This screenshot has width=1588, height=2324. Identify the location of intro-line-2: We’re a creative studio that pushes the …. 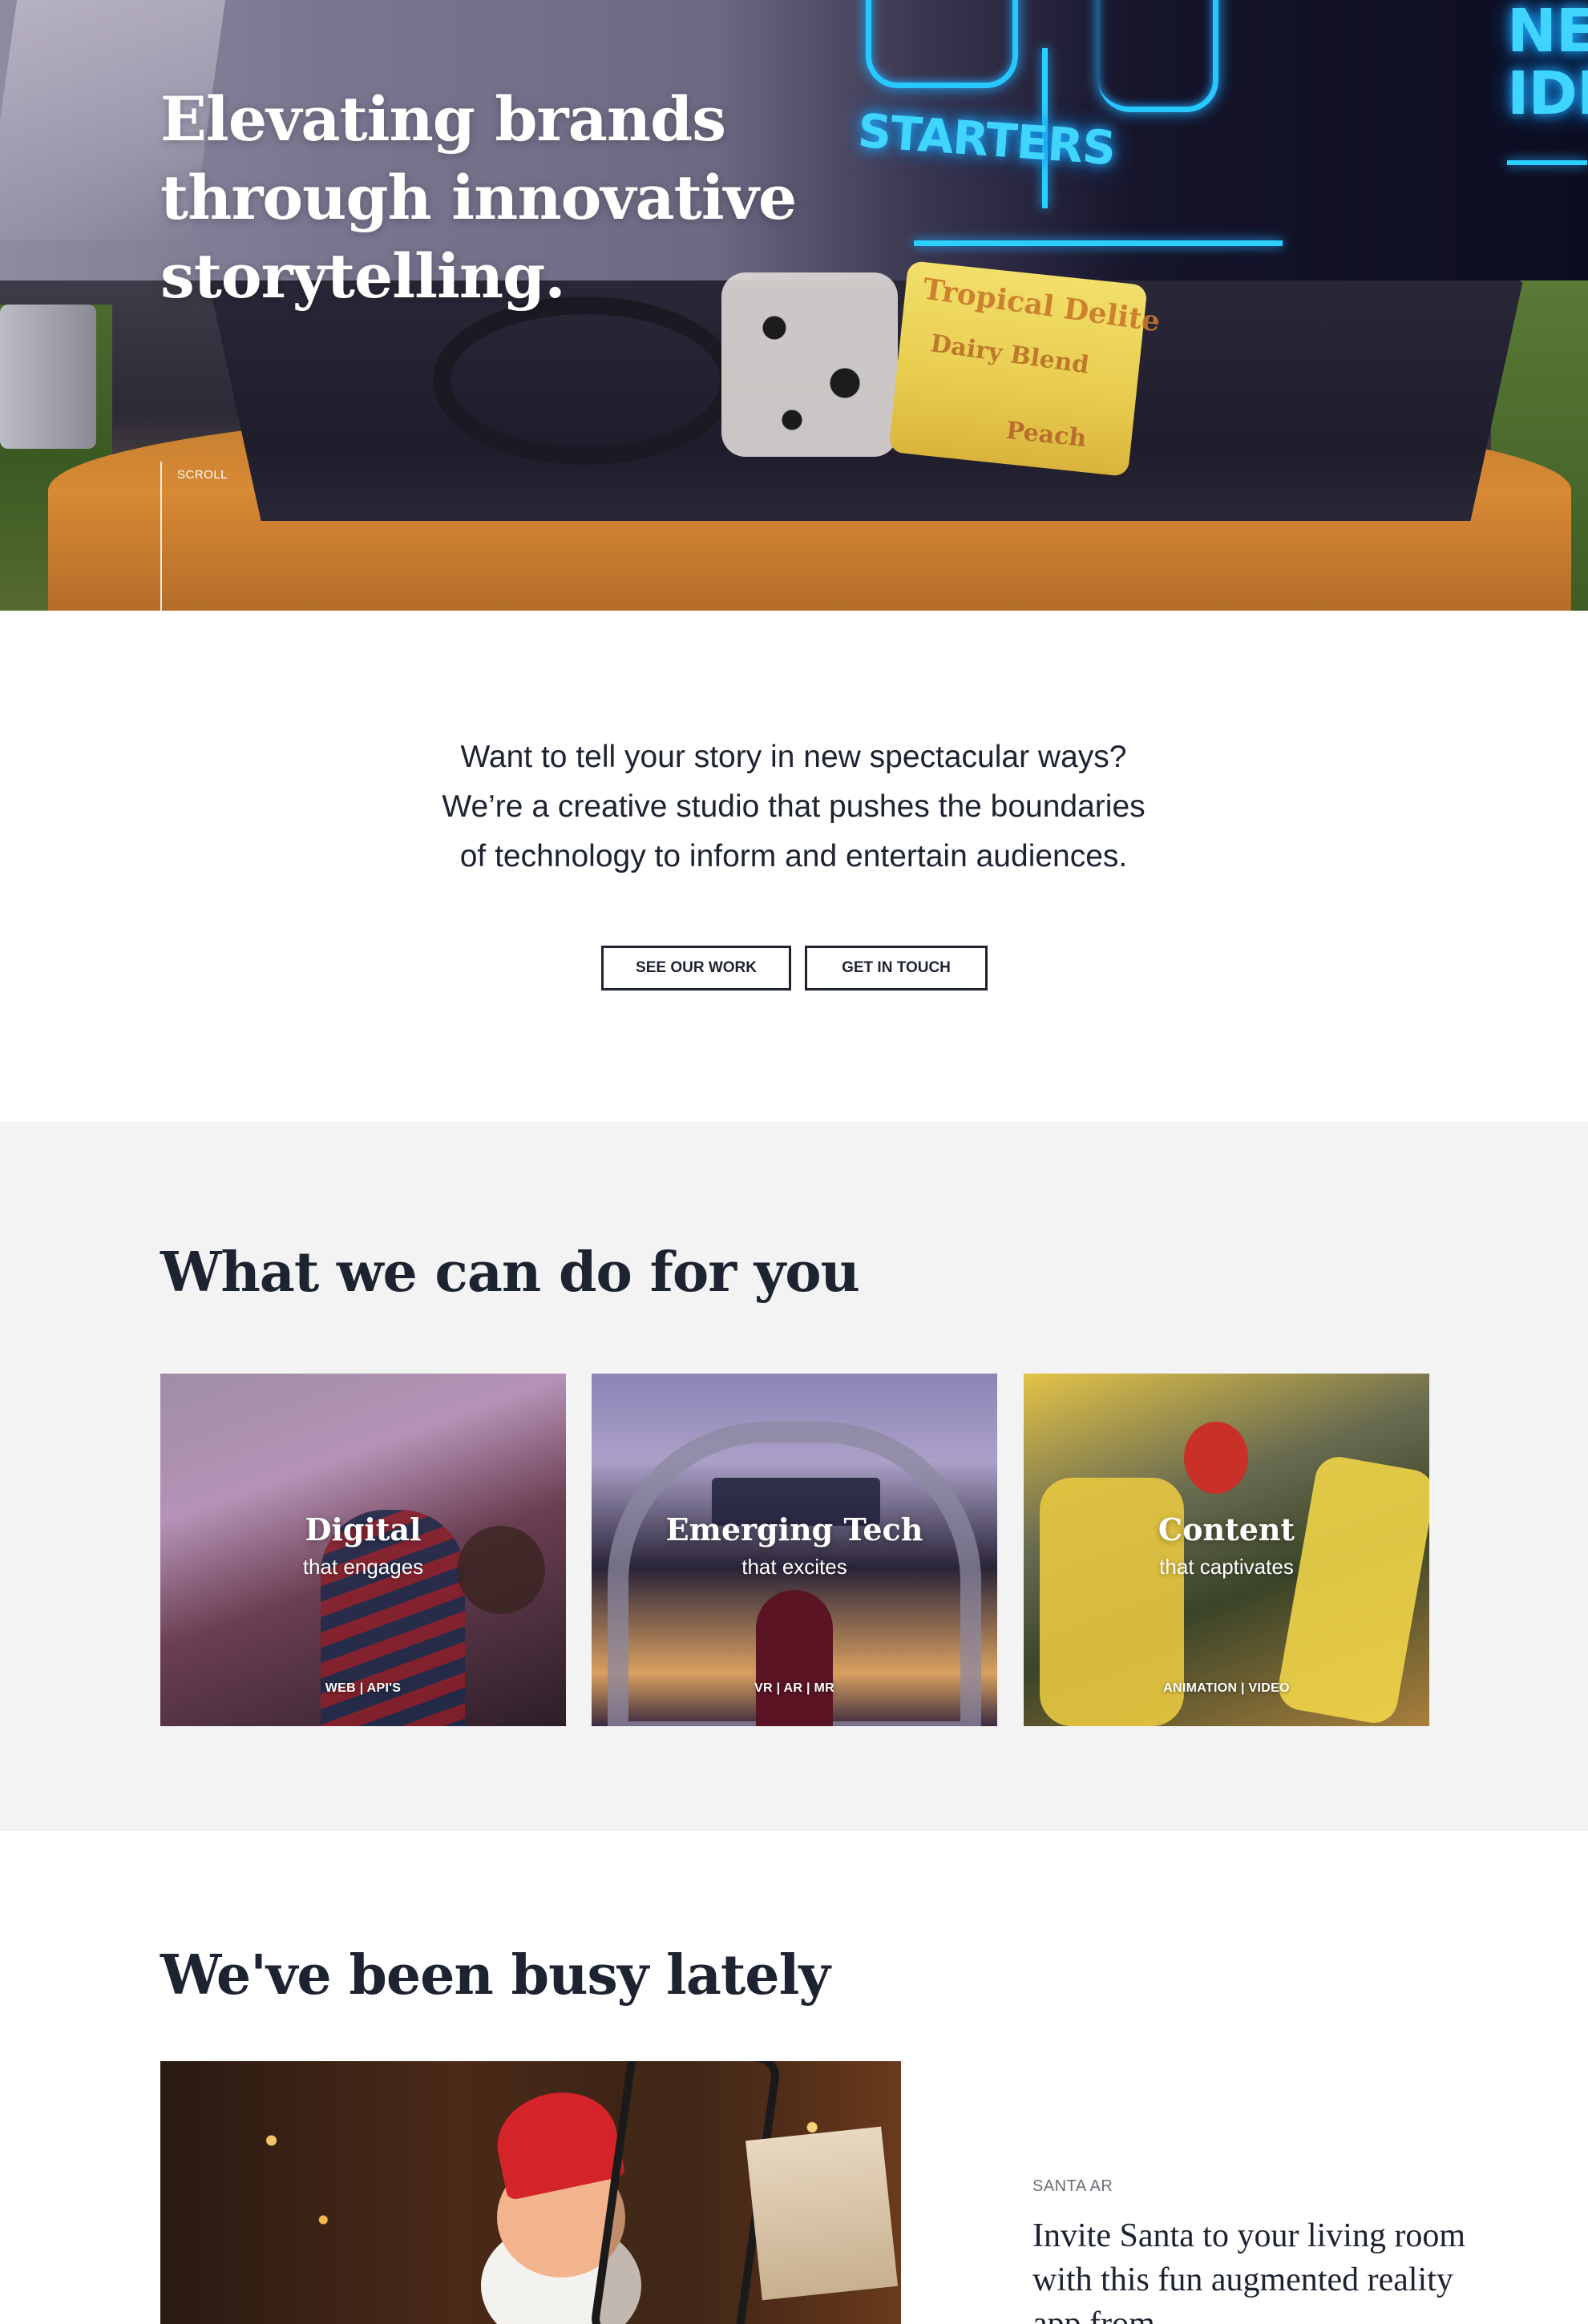
(794, 806).